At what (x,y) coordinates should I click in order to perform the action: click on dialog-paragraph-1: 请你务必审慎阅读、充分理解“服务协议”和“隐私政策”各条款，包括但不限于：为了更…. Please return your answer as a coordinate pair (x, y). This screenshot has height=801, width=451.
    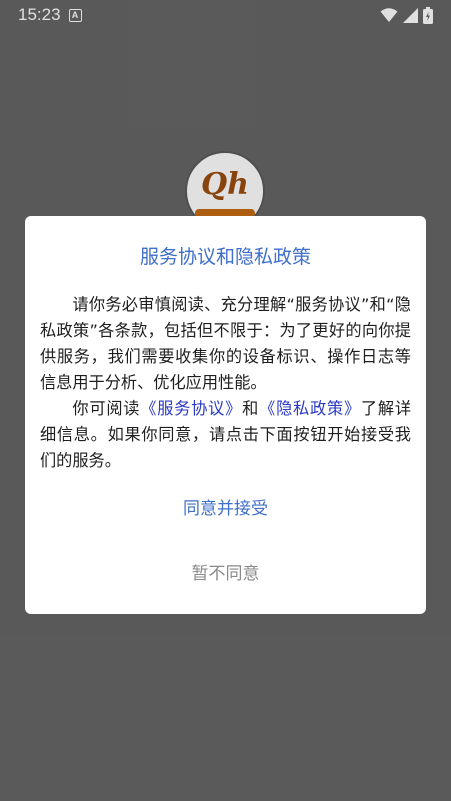
    Looking at the image, I should click on (225, 343).